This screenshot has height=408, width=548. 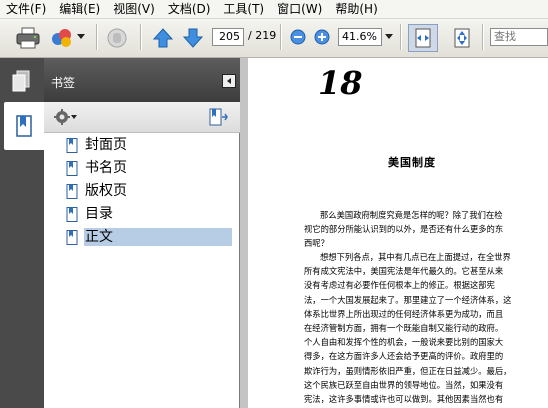 I want to click on fit-width-button, so click(x=423, y=38).